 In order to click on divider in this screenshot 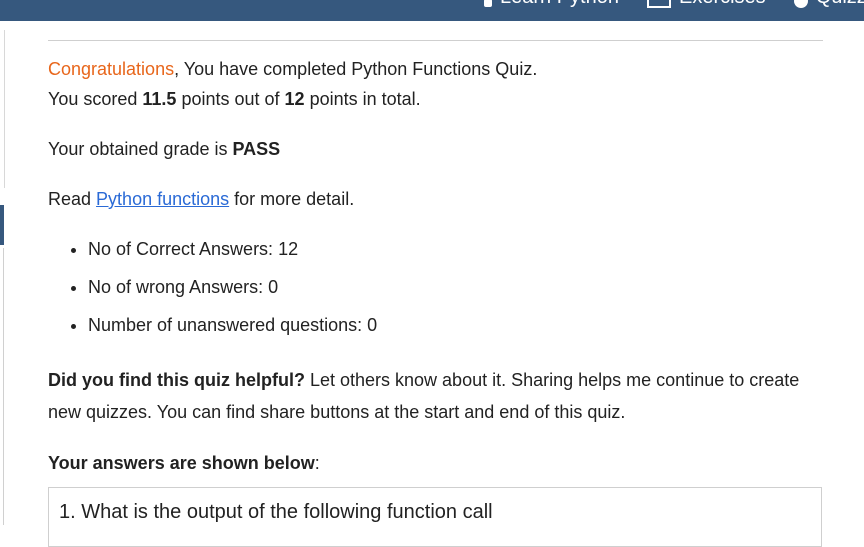, I will do `click(435, 40)`.